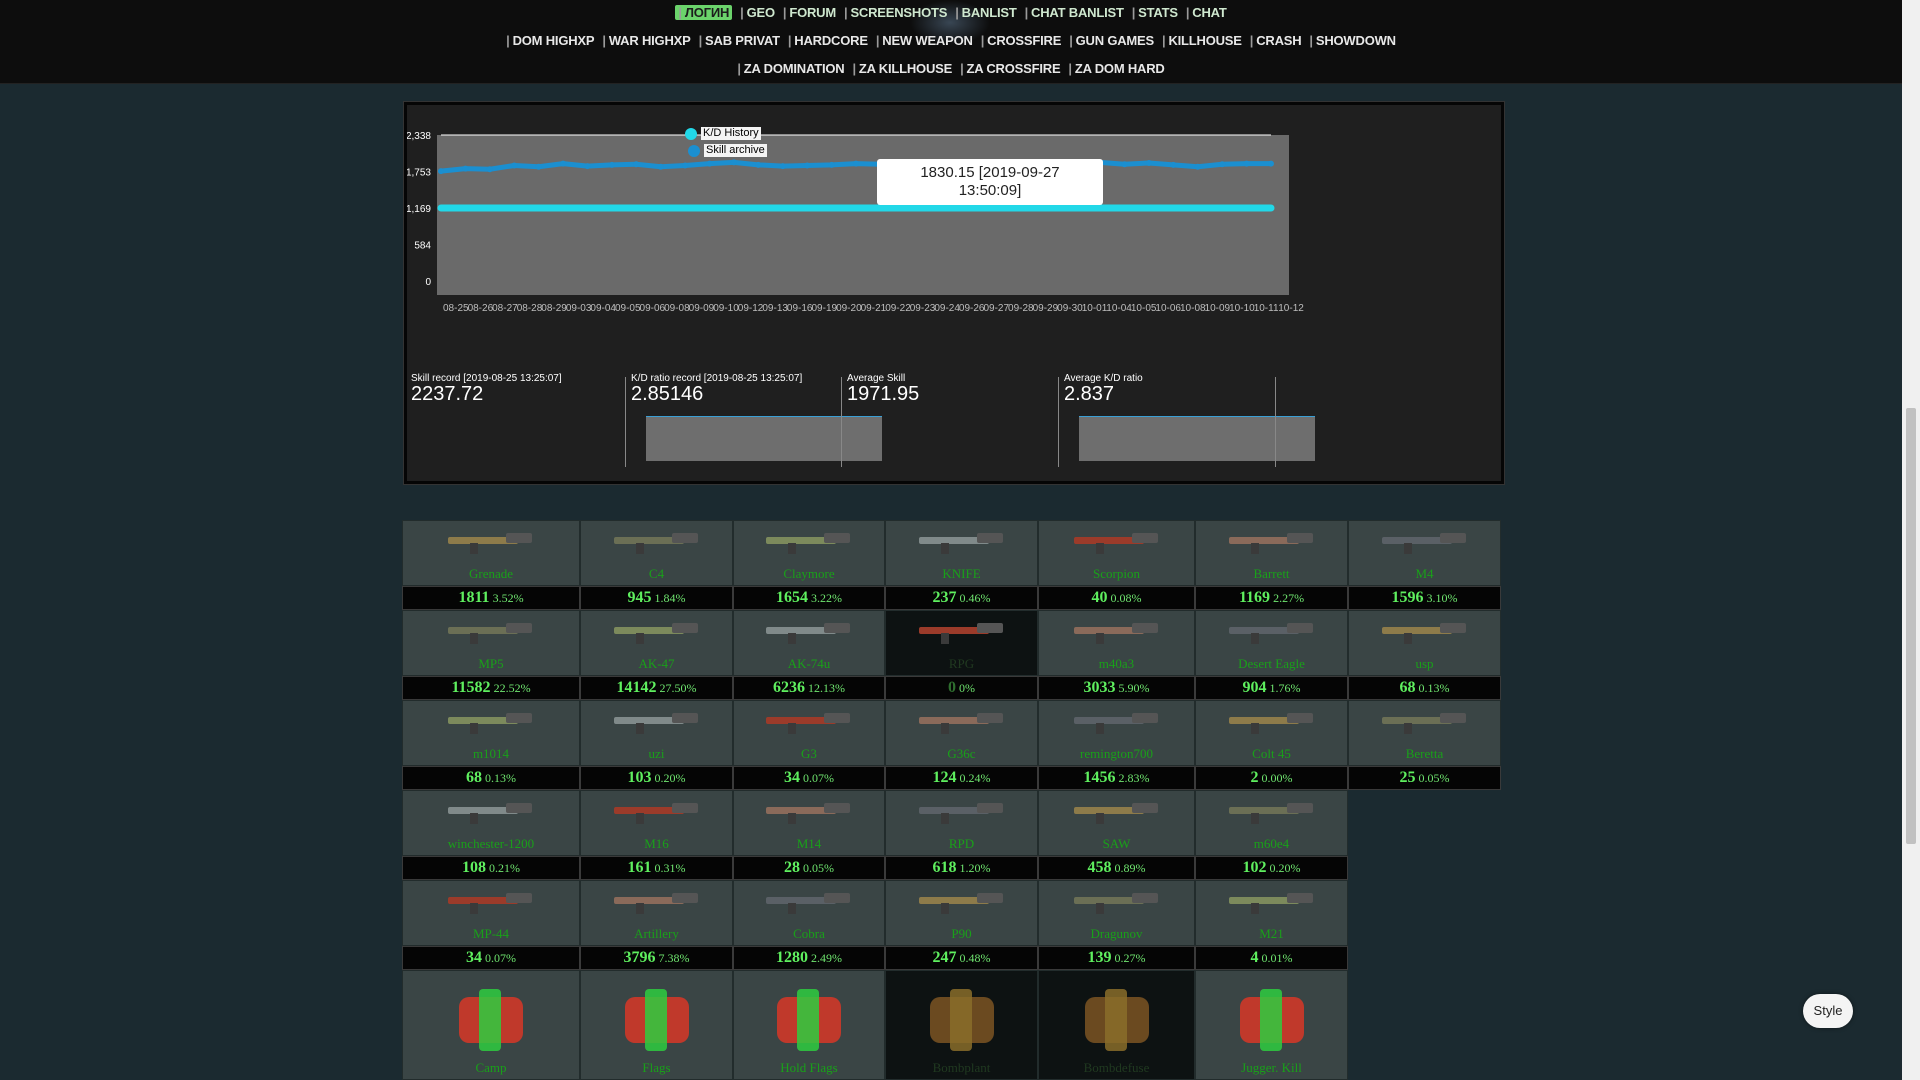 This screenshot has height=1080, width=1920. What do you see at coordinates (809, 553) in the screenshot?
I see `weapon-cell: Claymore` at bounding box center [809, 553].